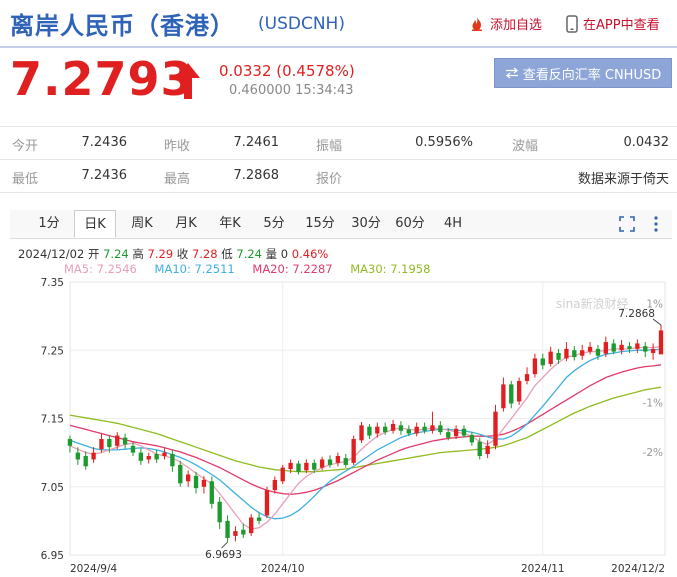 This screenshot has width=677, height=577. I want to click on add-watchlist-button: 添加自选, so click(505, 23).